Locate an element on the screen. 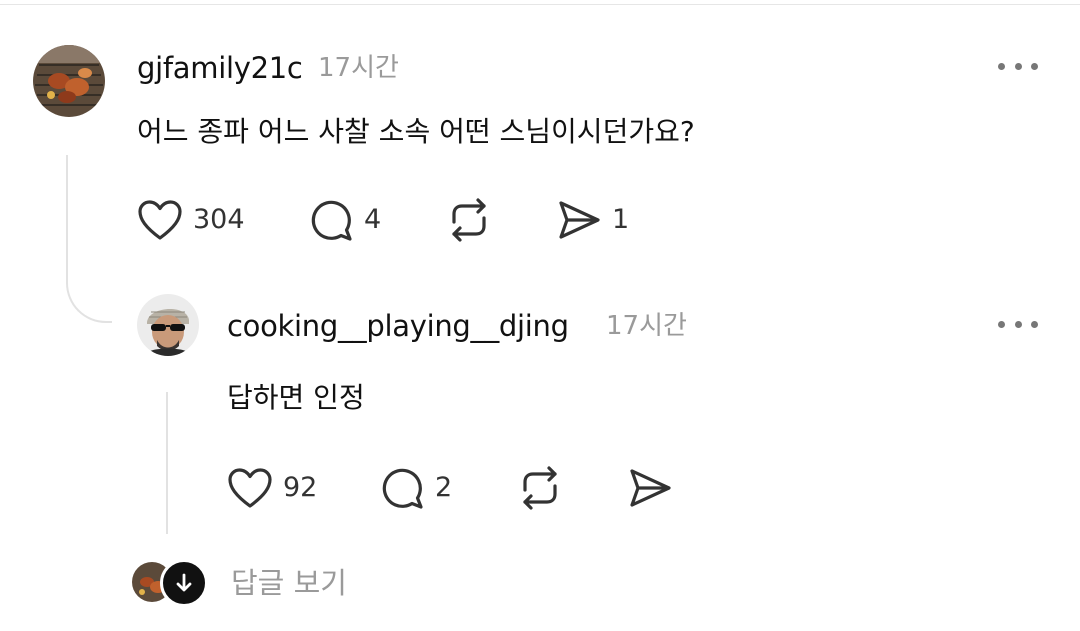 The image size is (1080, 631). view-replies-link: 답글 보기 is located at coordinates (289, 583).